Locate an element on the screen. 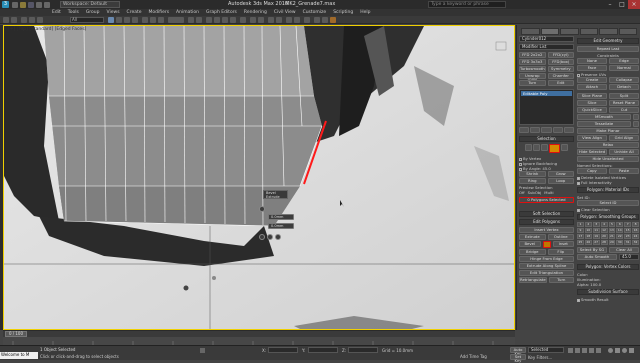  scale-icon is located at coordinates (161, 20).